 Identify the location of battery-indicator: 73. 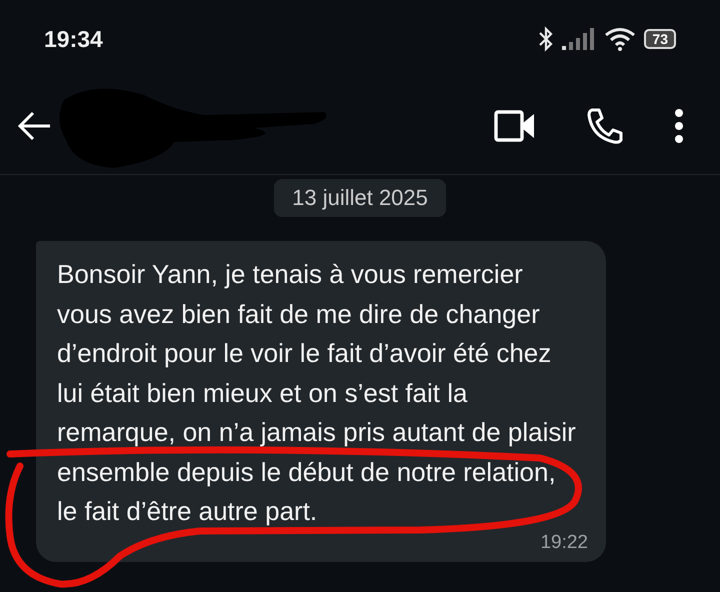
(660, 39).